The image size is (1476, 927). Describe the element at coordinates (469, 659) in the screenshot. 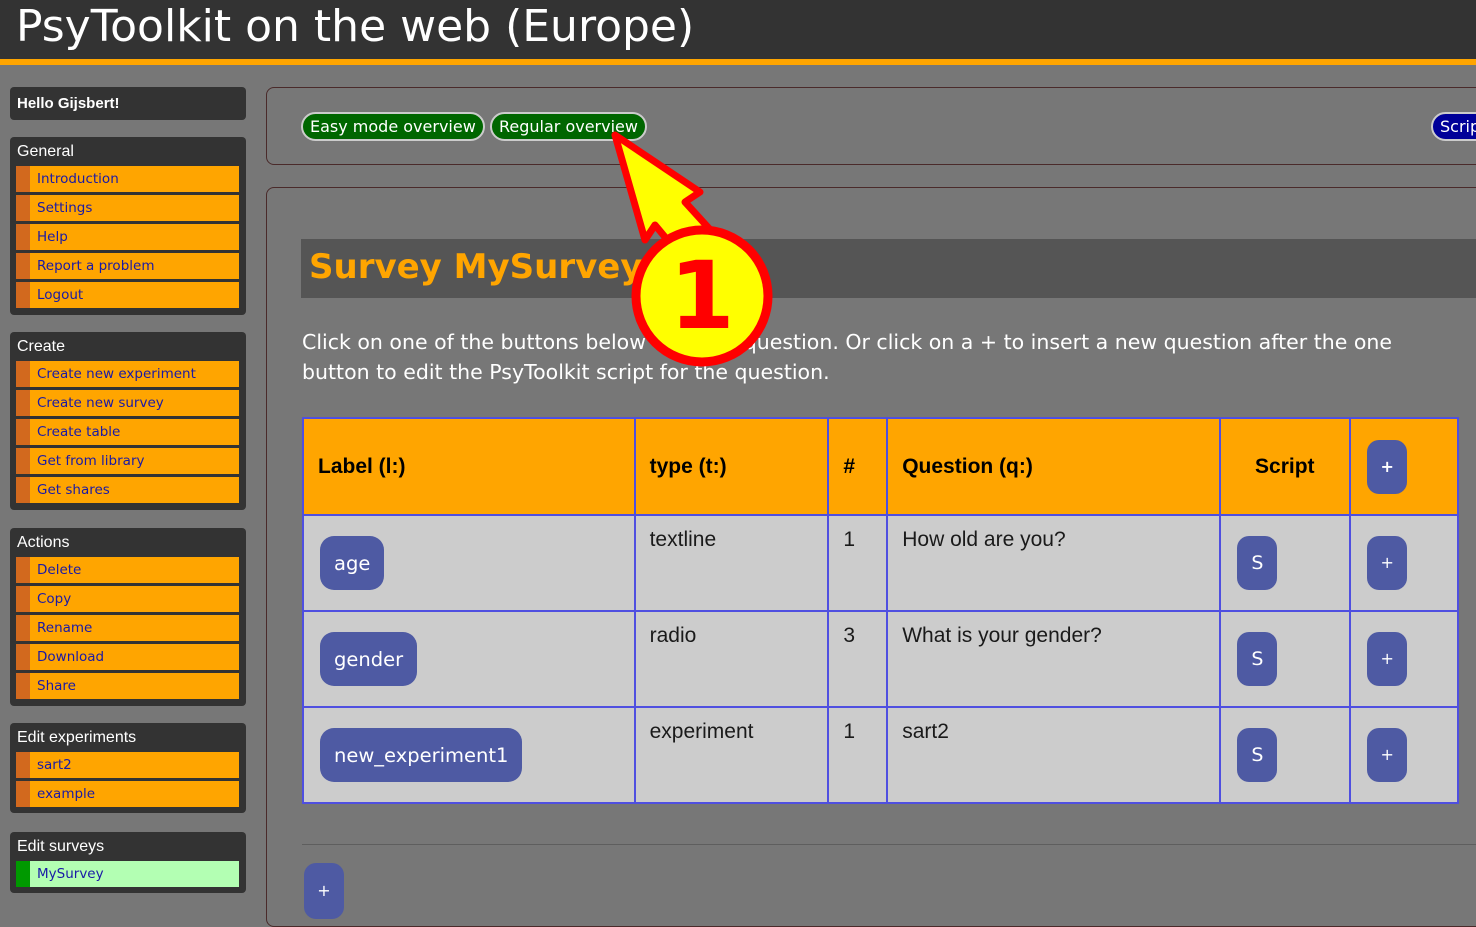

I see `label-cell: gender` at that location.